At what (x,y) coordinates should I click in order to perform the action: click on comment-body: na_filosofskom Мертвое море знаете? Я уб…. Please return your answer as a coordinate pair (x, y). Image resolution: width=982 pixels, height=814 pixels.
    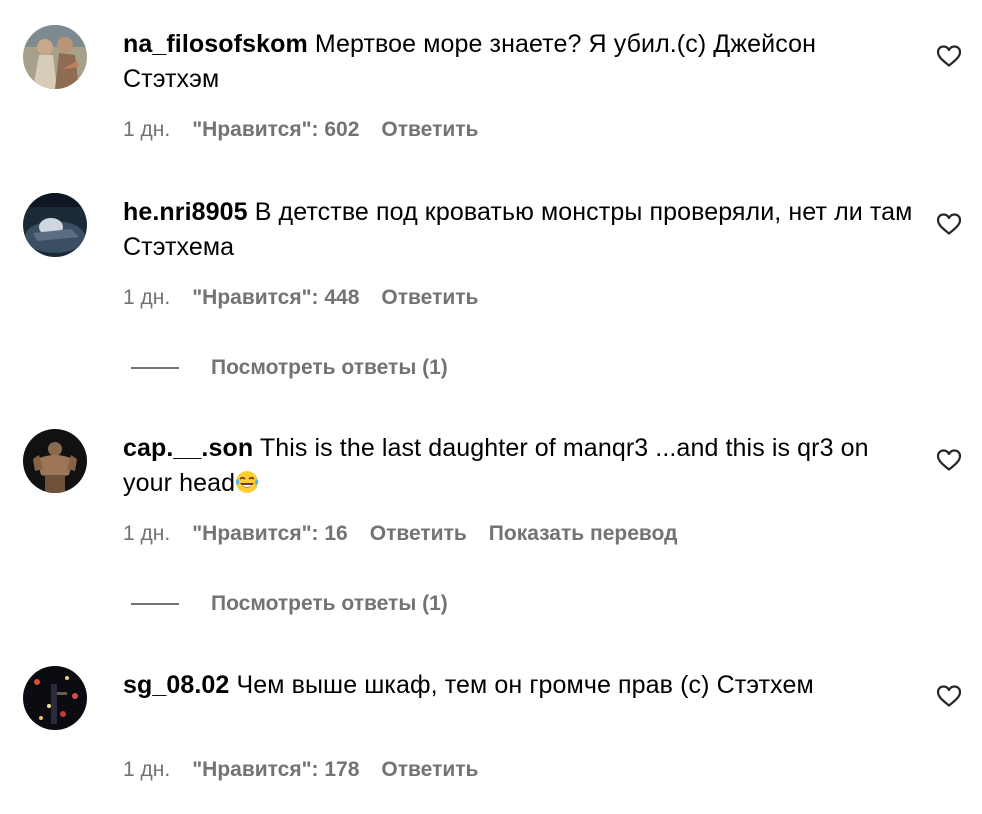
    Looking at the image, I should click on (518, 62).